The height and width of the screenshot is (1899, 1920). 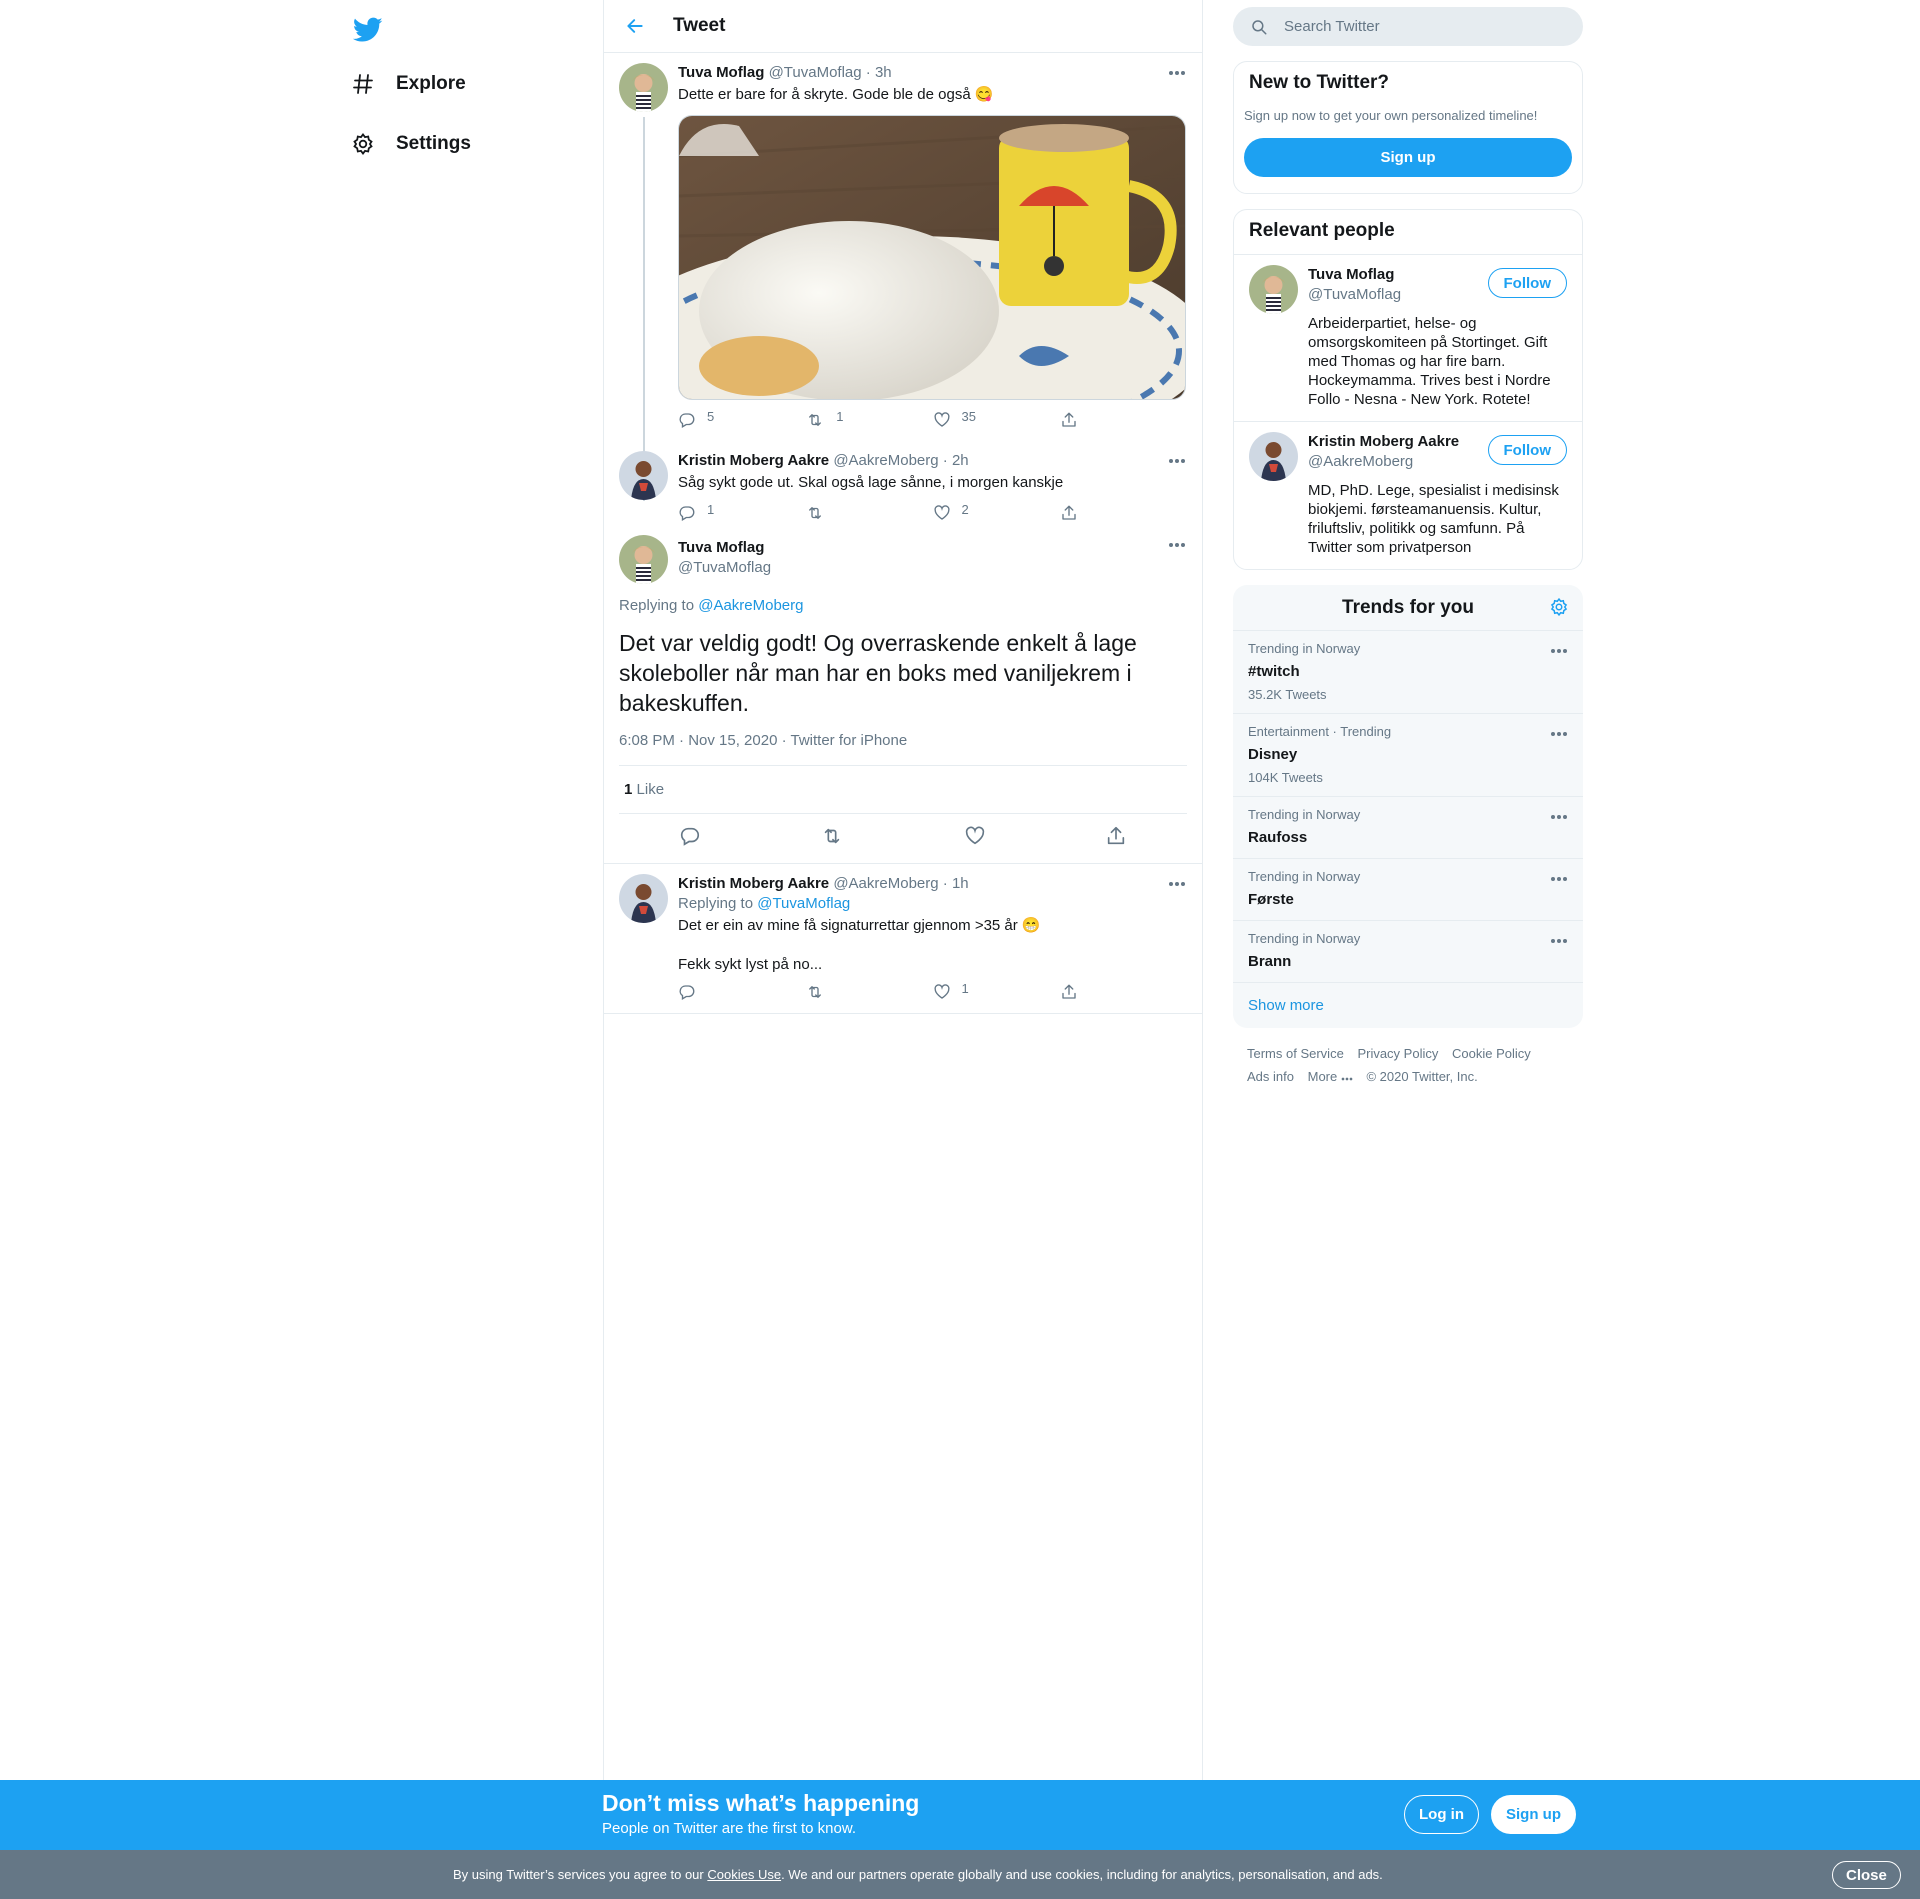 I want to click on ads-info-link: Ads info, so click(x=1270, y=1076).